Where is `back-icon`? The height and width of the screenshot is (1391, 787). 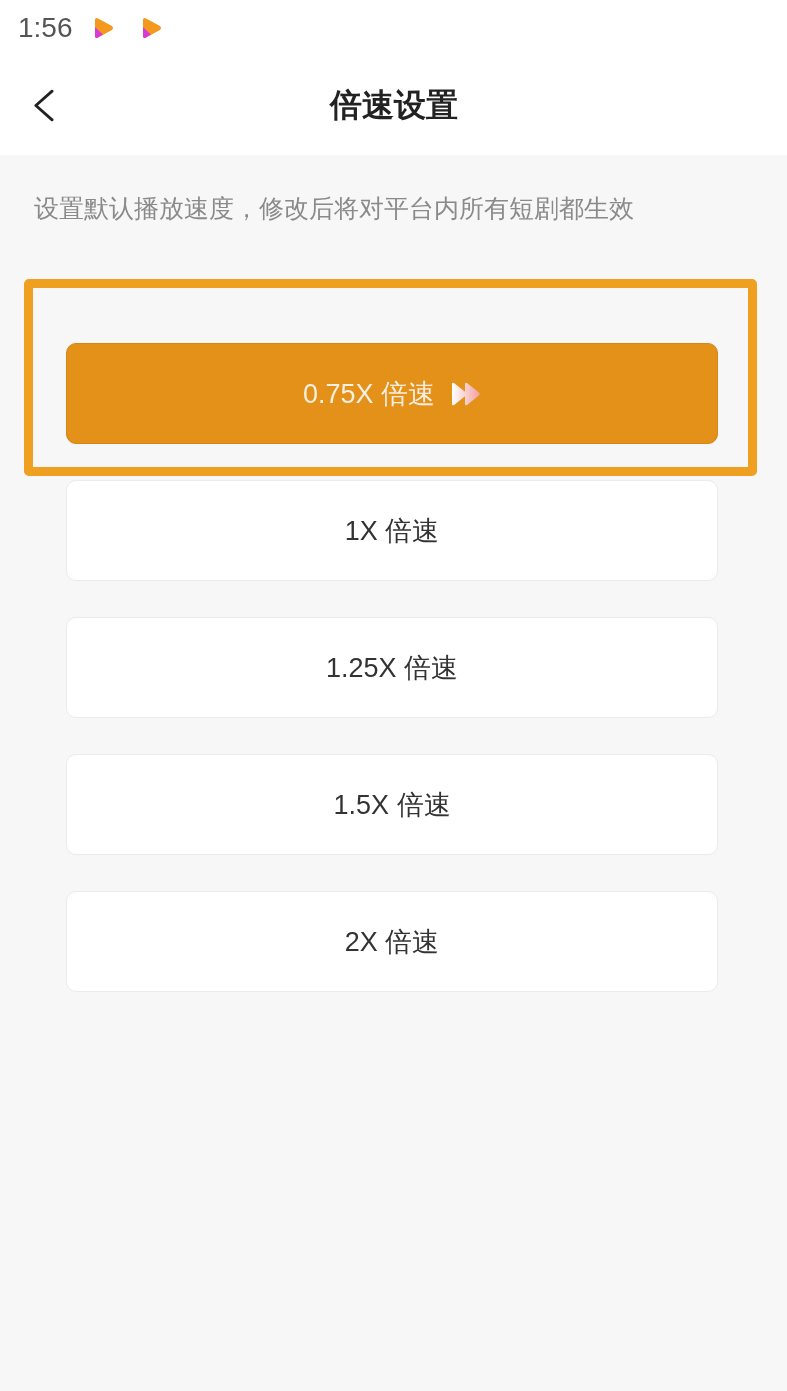 back-icon is located at coordinates (43, 105).